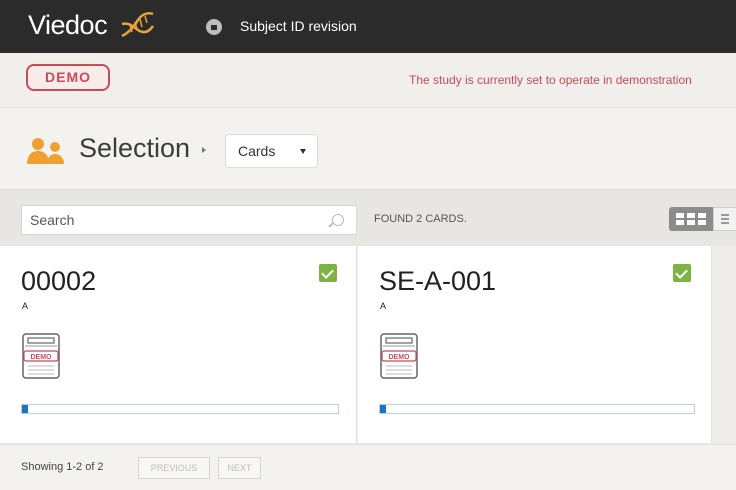  I want to click on pagination-bar: Showing 1-2 of 2 PREVIOUS NEXT, so click(368, 467).